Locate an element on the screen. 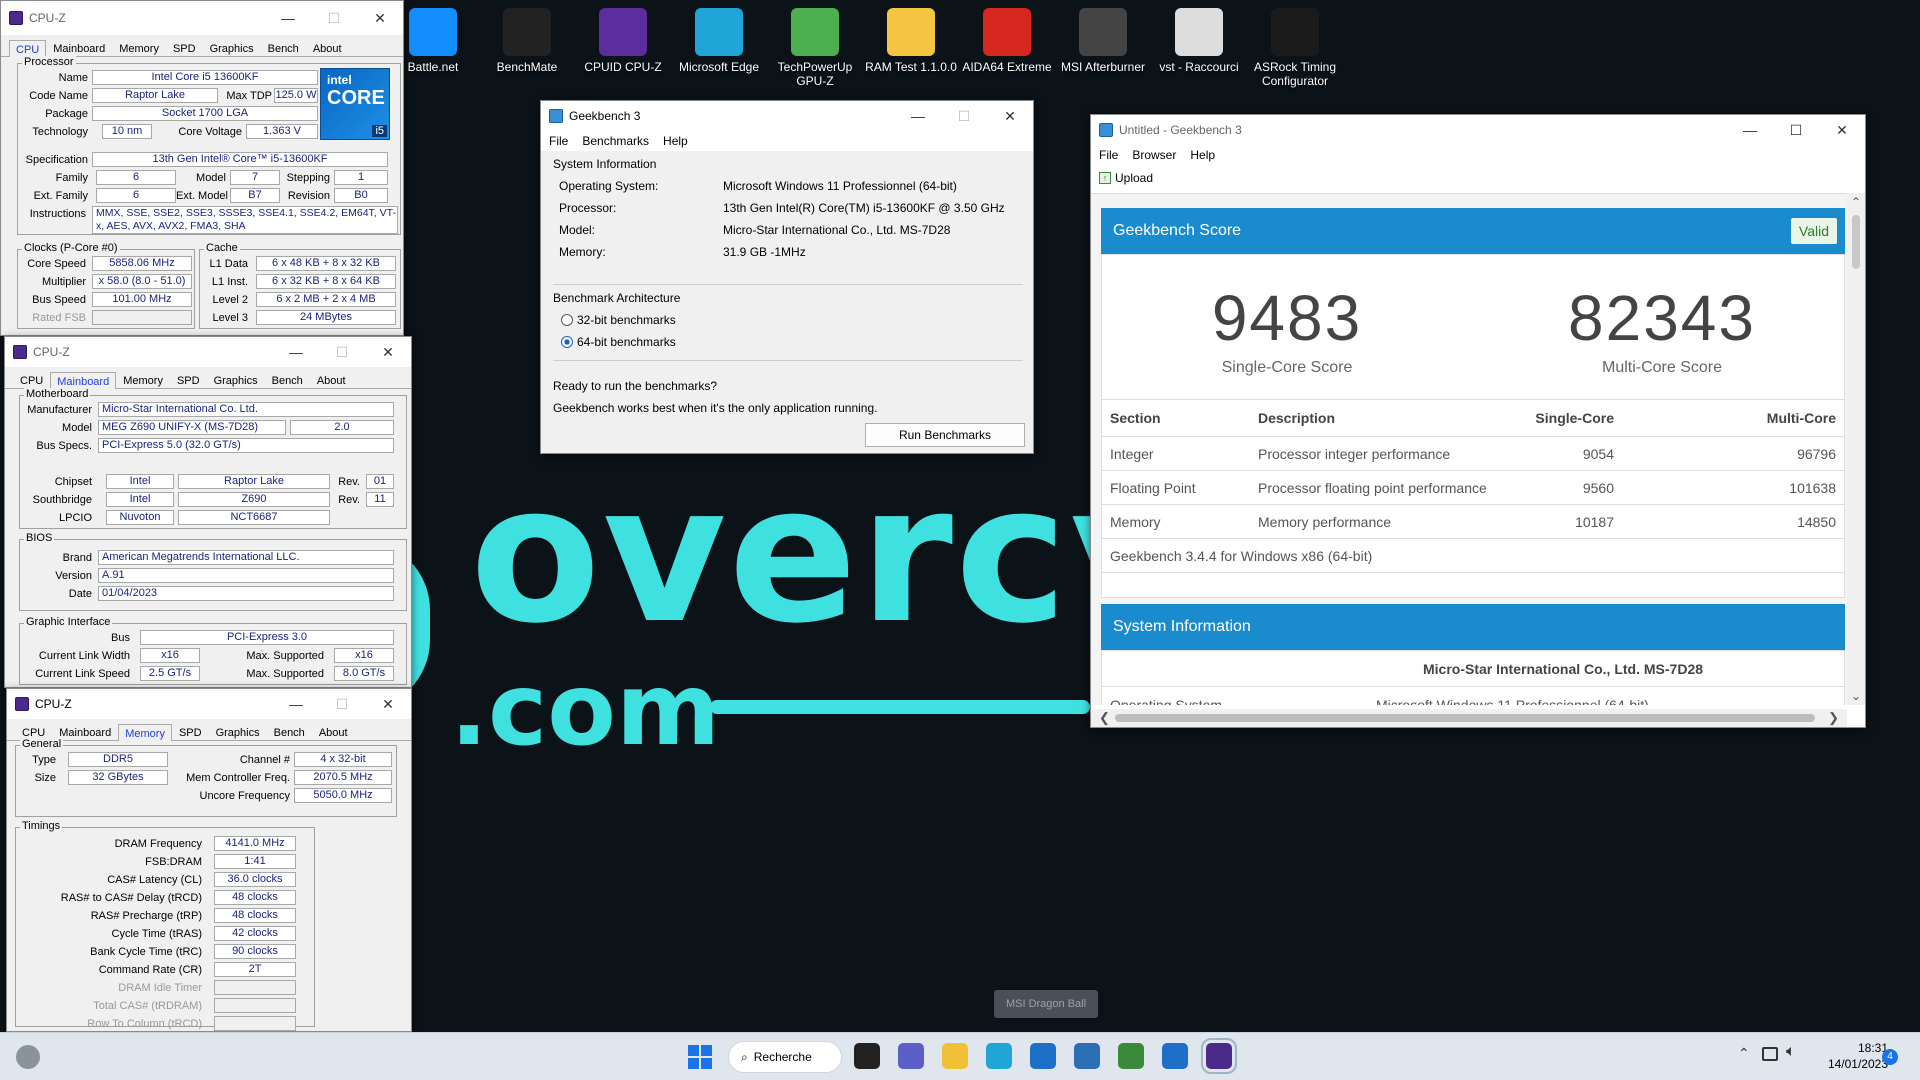 The width and height of the screenshot is (1920, 1080). desktop-icon: RAM Test 1.1.0.0 is located at coordinates (911, 37).